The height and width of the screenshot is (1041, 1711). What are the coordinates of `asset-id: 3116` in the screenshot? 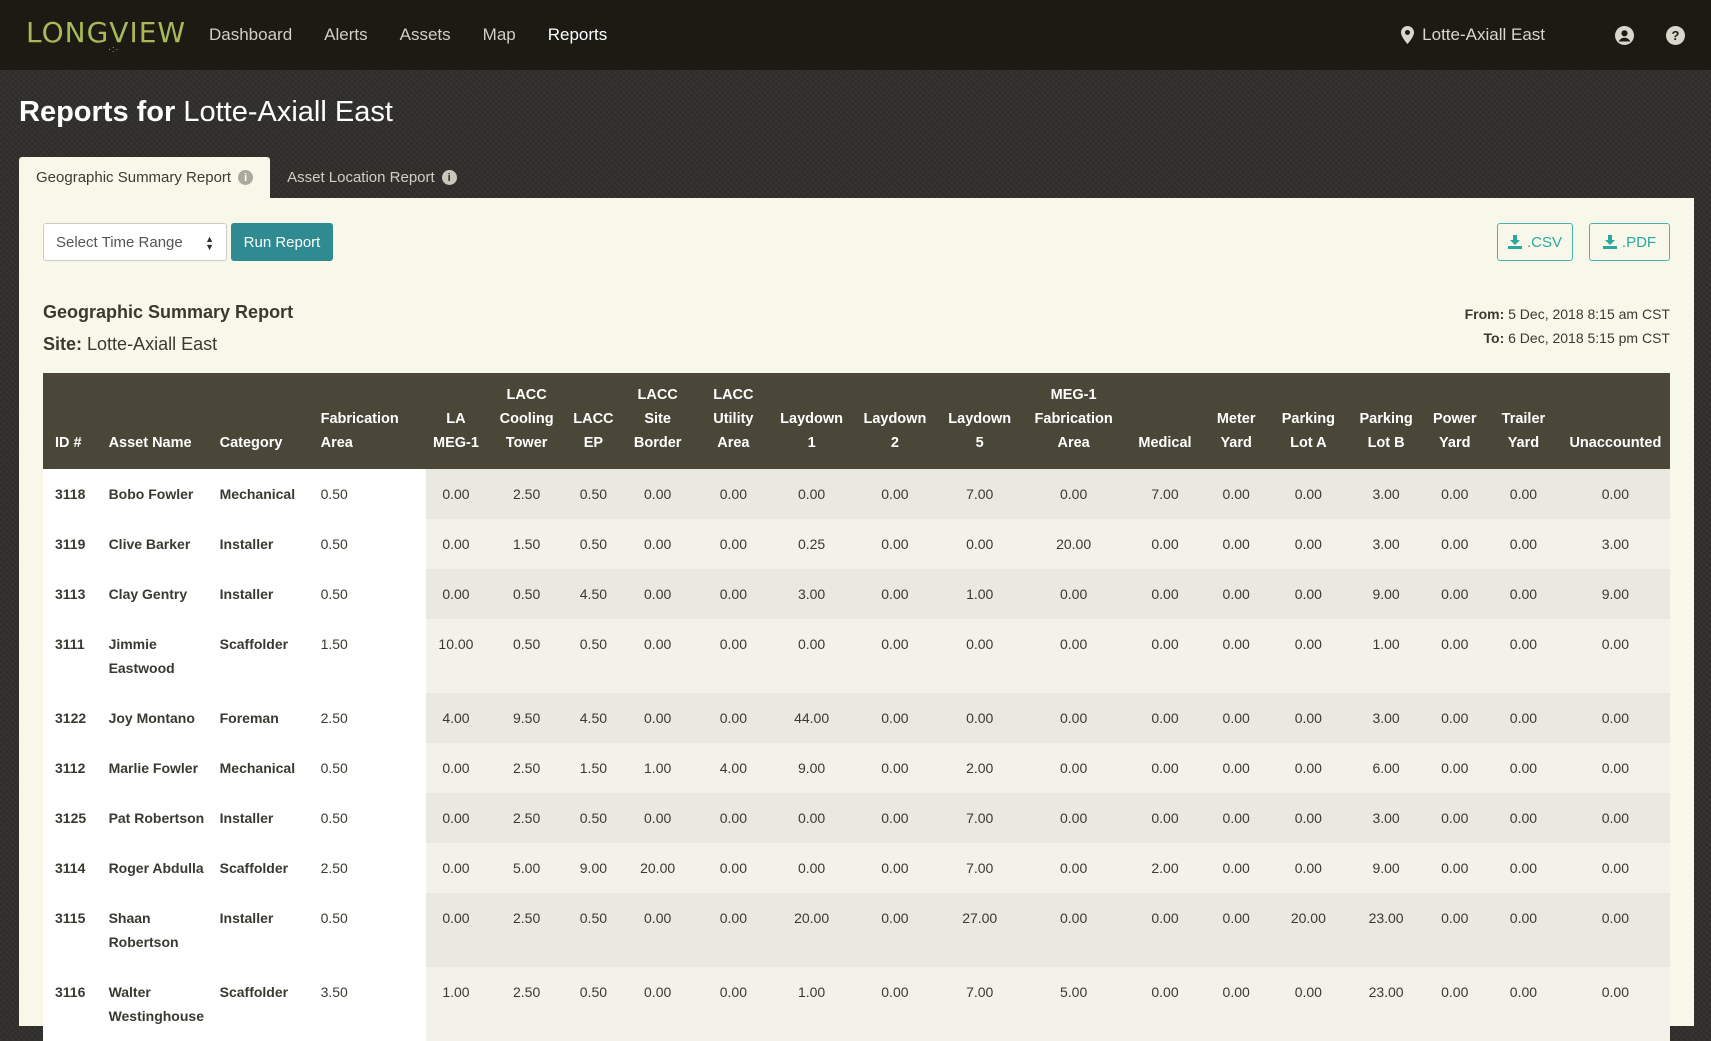 It's located at (73, 1004).